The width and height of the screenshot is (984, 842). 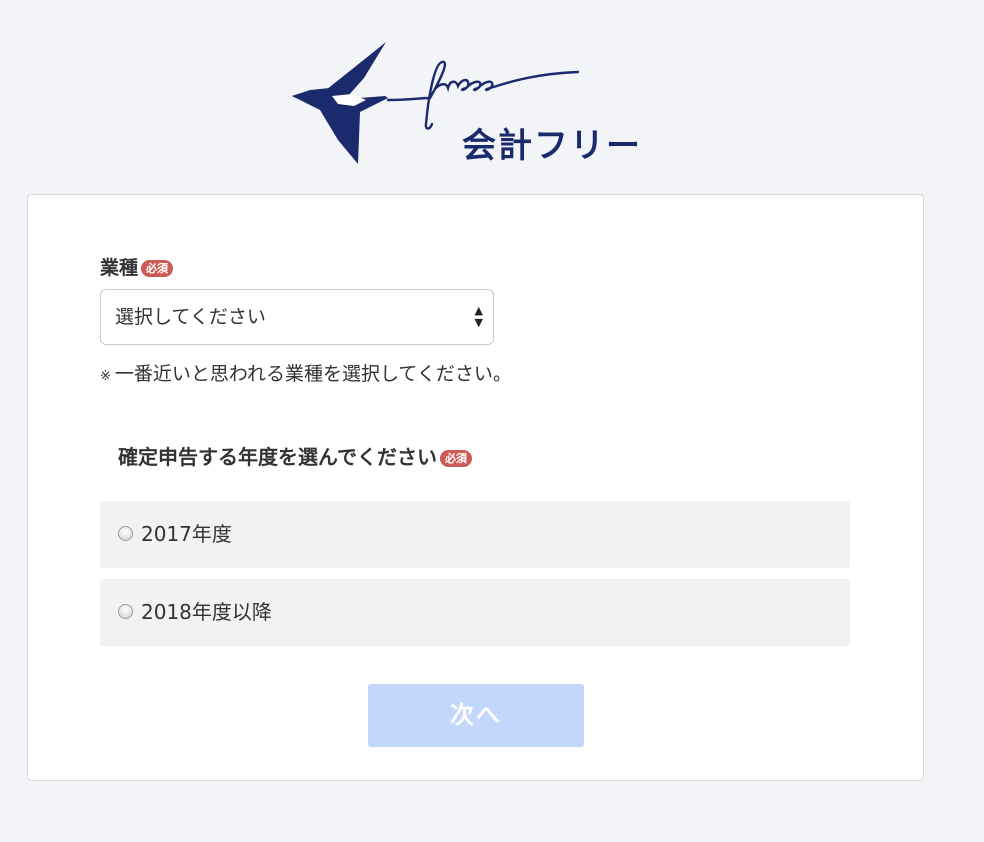 I want to click on industry-select: 選択してください ▲ ▼, so click(x=297, y=317).